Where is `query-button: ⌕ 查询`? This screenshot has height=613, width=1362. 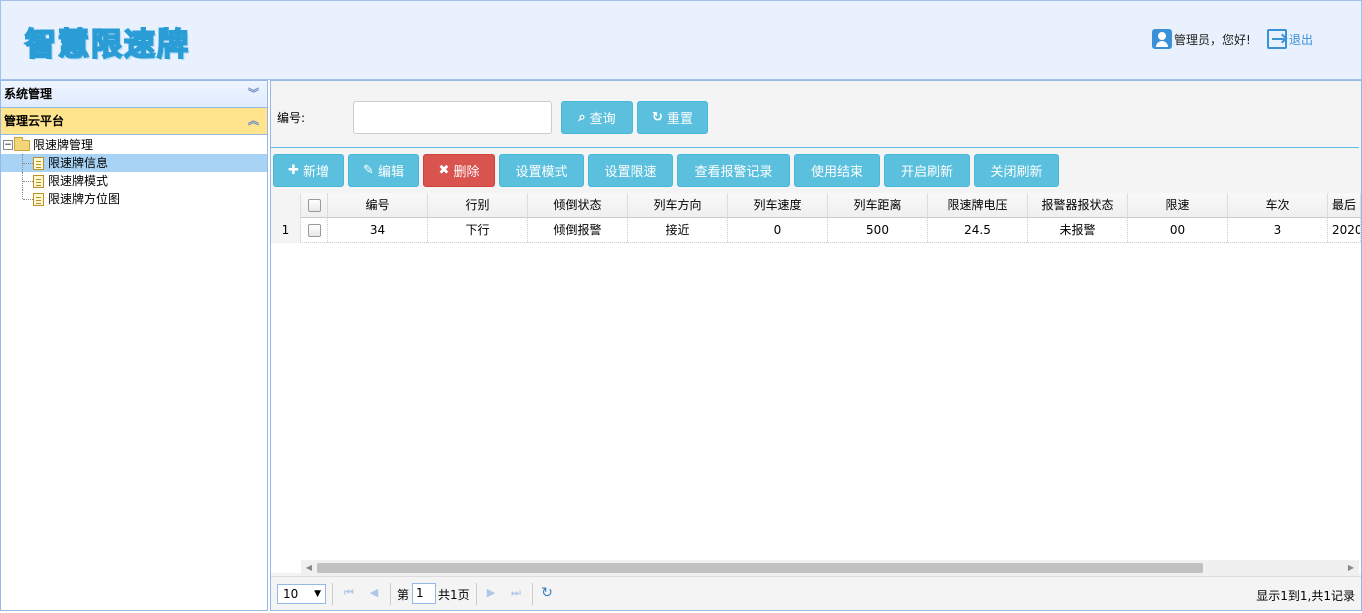 query-button: ⌕ 查询 is located at coordinates (597, 117).